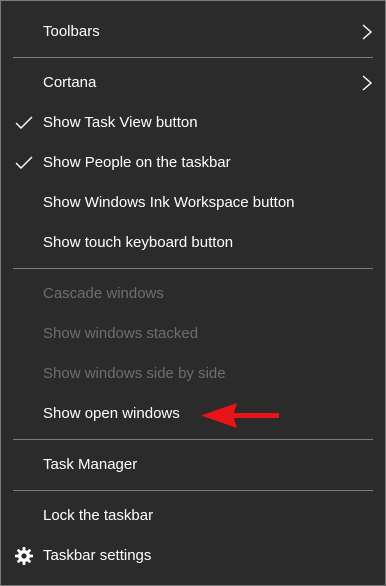 The height and width of the screenshot is (586, 386). Describe the element at coordinates (193, 556) in the screenshot. I see `menu-item-taskbar-settings: Taskbar settings` at that location.